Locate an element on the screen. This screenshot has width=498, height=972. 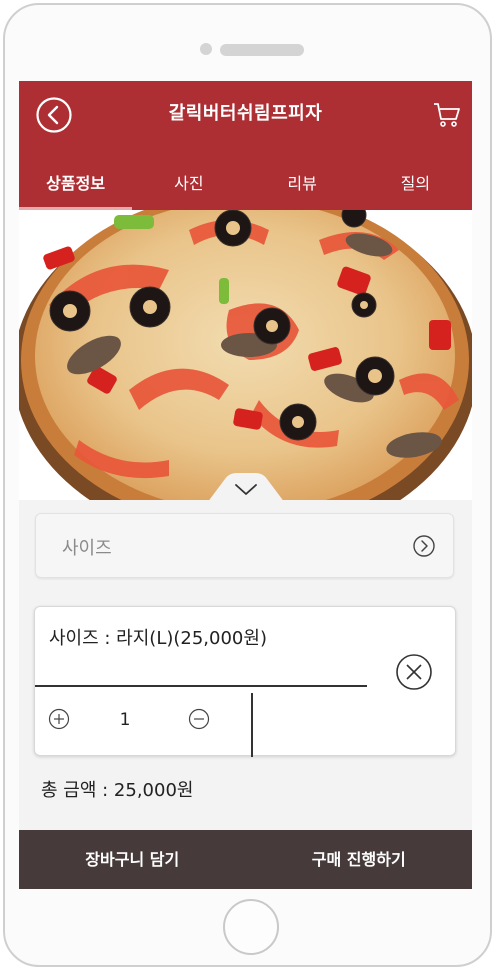
tab-bar: 상품정보 사진 리뷰 질의 is located at coordinates (245, 185).